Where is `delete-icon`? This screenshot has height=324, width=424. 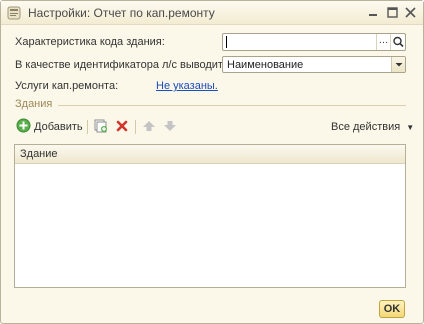 delete-icon is located at coordinates (122, 127).